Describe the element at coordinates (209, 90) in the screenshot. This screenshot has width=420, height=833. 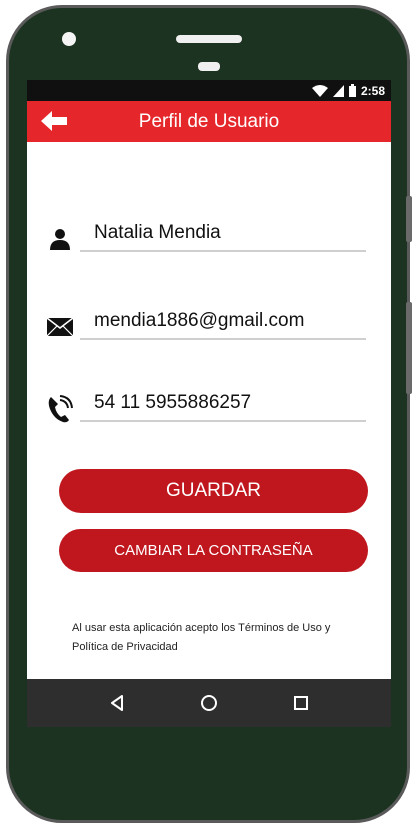
I see `status-bar: 2:58` at that location.